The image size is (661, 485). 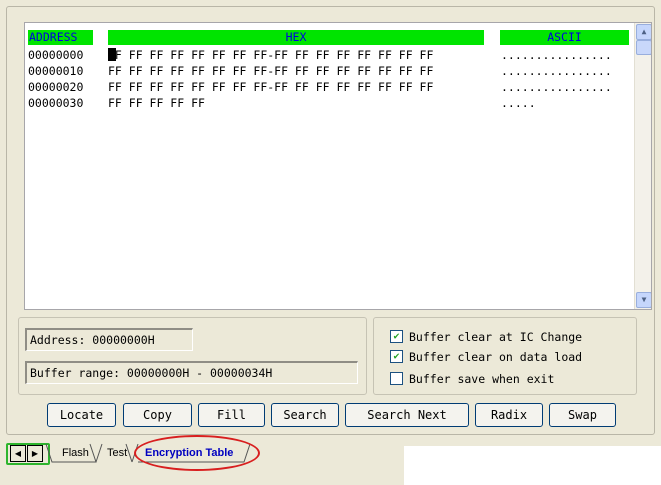 I want to click on tab-scroll-left-icon: ◀, so click(x=18, y=453).